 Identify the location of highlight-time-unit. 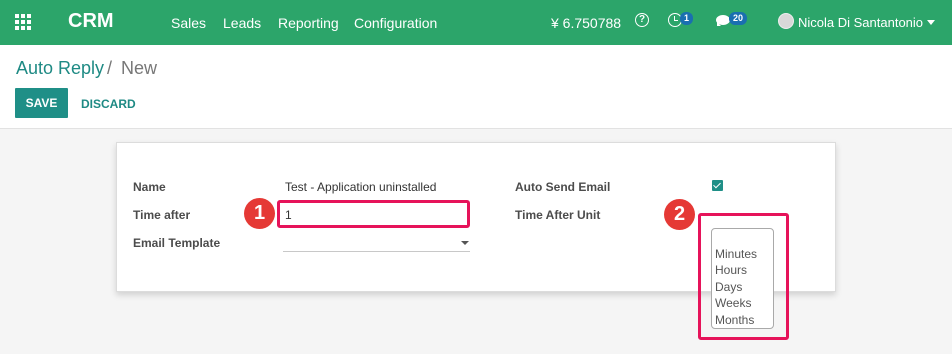
(743, 276).